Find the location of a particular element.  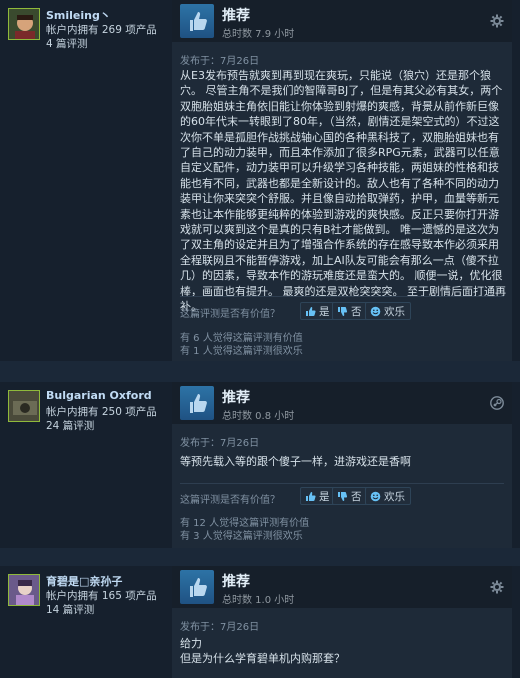

persona-name: 育碧是□亲孙子 is located at coordinates (84, 581).